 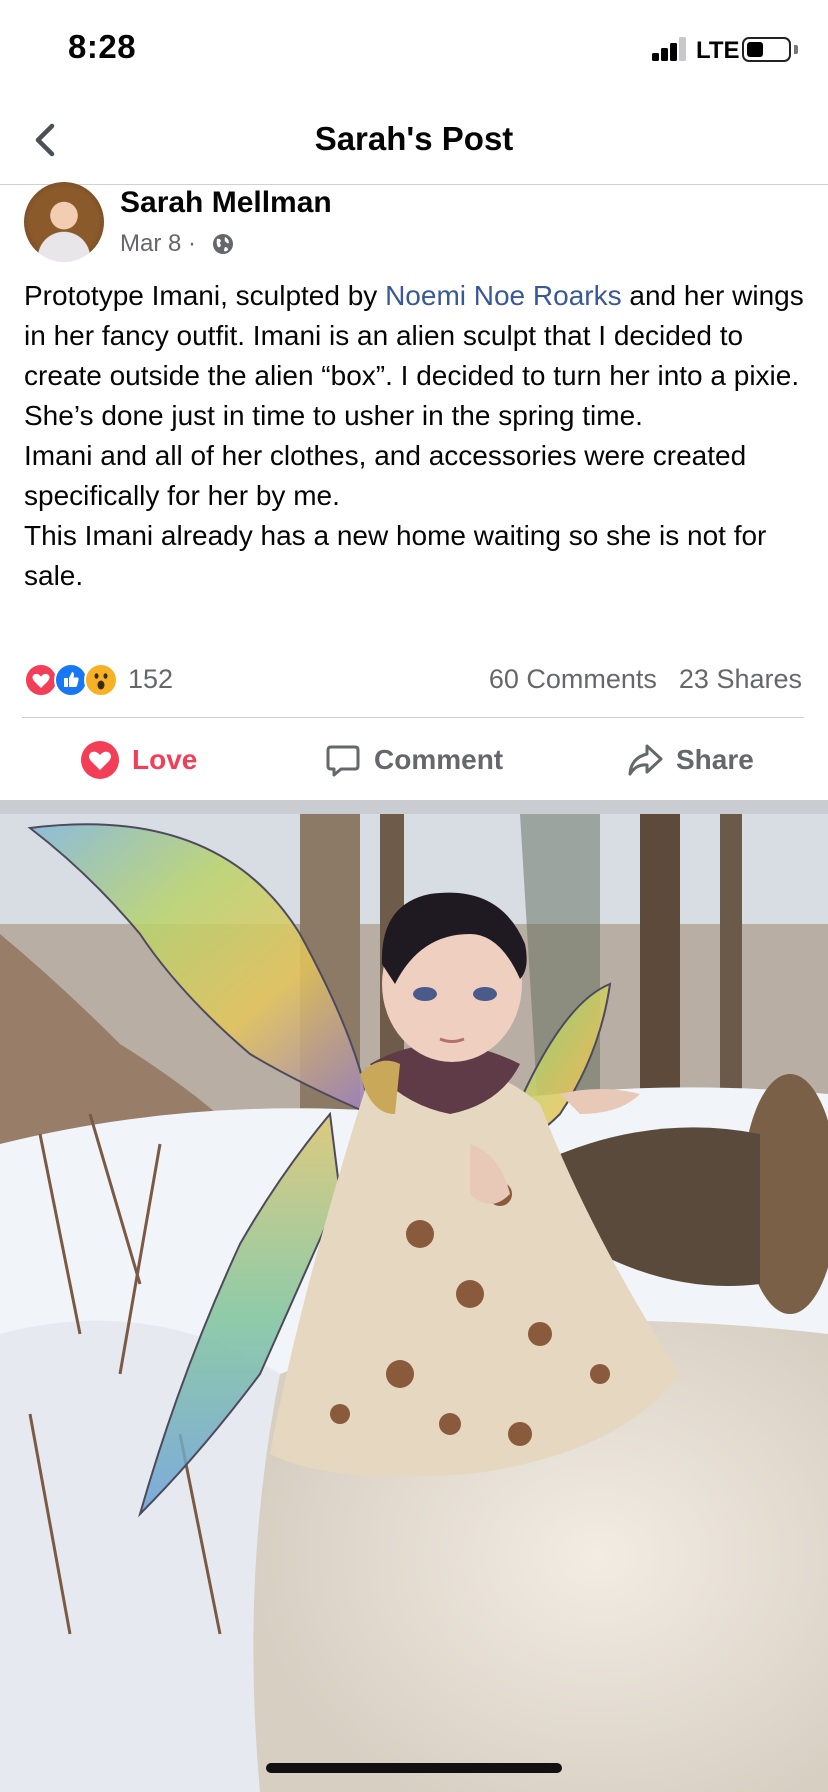 What do you see at coordinates (414, 1768) in the screenshot?
I see `home-indicator` at bounding box center [414, 1768].